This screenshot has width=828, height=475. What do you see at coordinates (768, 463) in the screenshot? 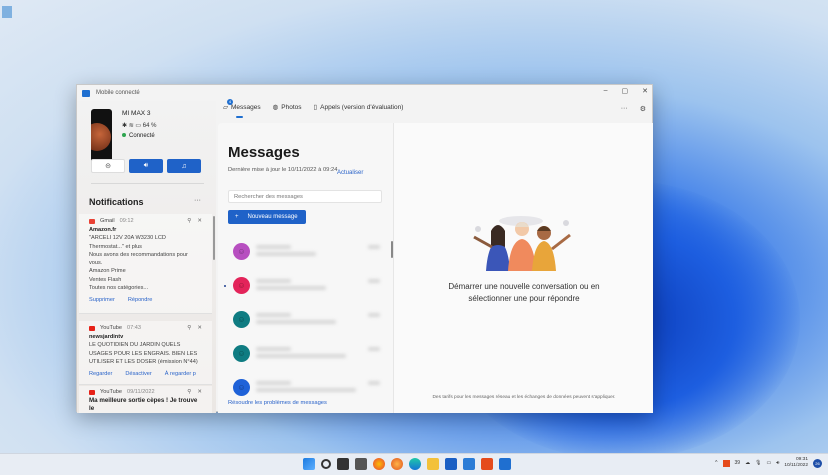
I see `display-icon: ▭` at bounding box center [768, 463].